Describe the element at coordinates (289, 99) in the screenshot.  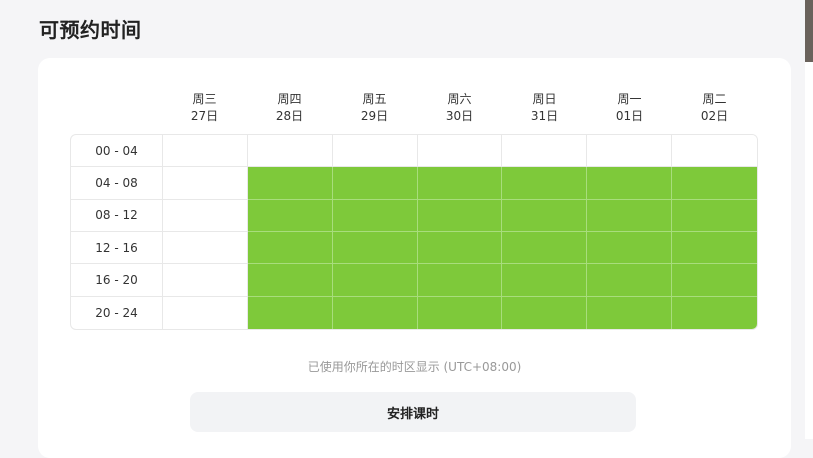
I see `day-weekday: 周四` at that location.